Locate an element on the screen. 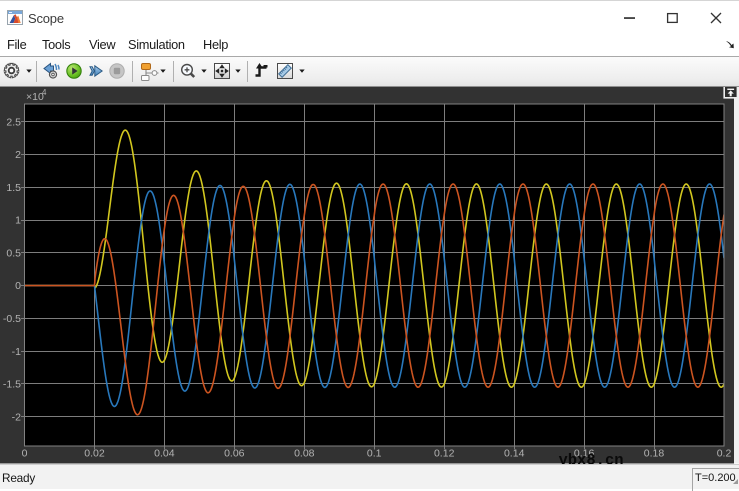 This screenshot has height=491, width=739. svg-text: -2 is located at coordinates (16, 417).